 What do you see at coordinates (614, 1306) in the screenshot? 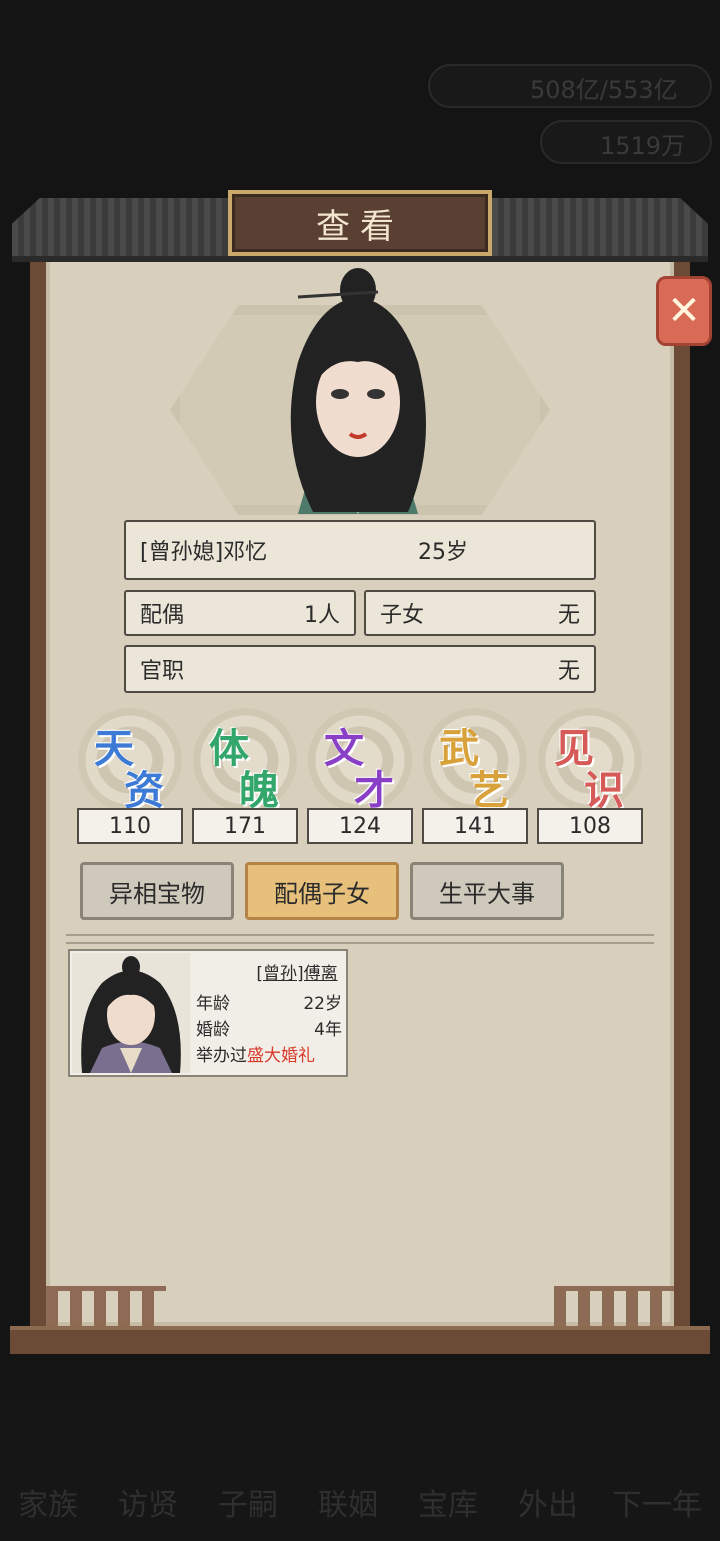
I see `fence-decoration-right` at bounding box center [614, 1306].